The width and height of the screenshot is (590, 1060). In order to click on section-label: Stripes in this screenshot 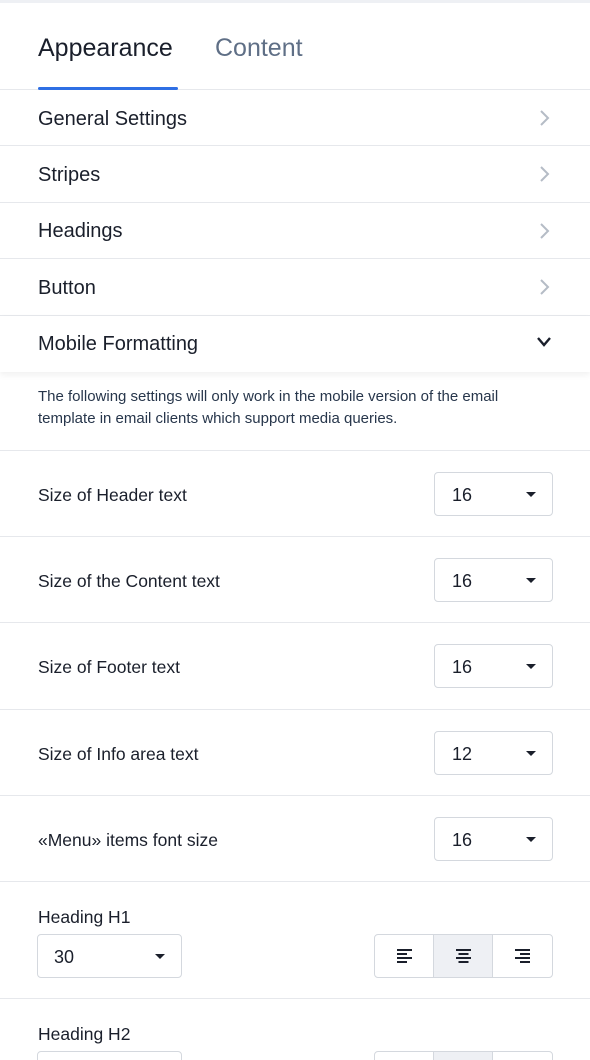, I will do `click(69, 175)`.